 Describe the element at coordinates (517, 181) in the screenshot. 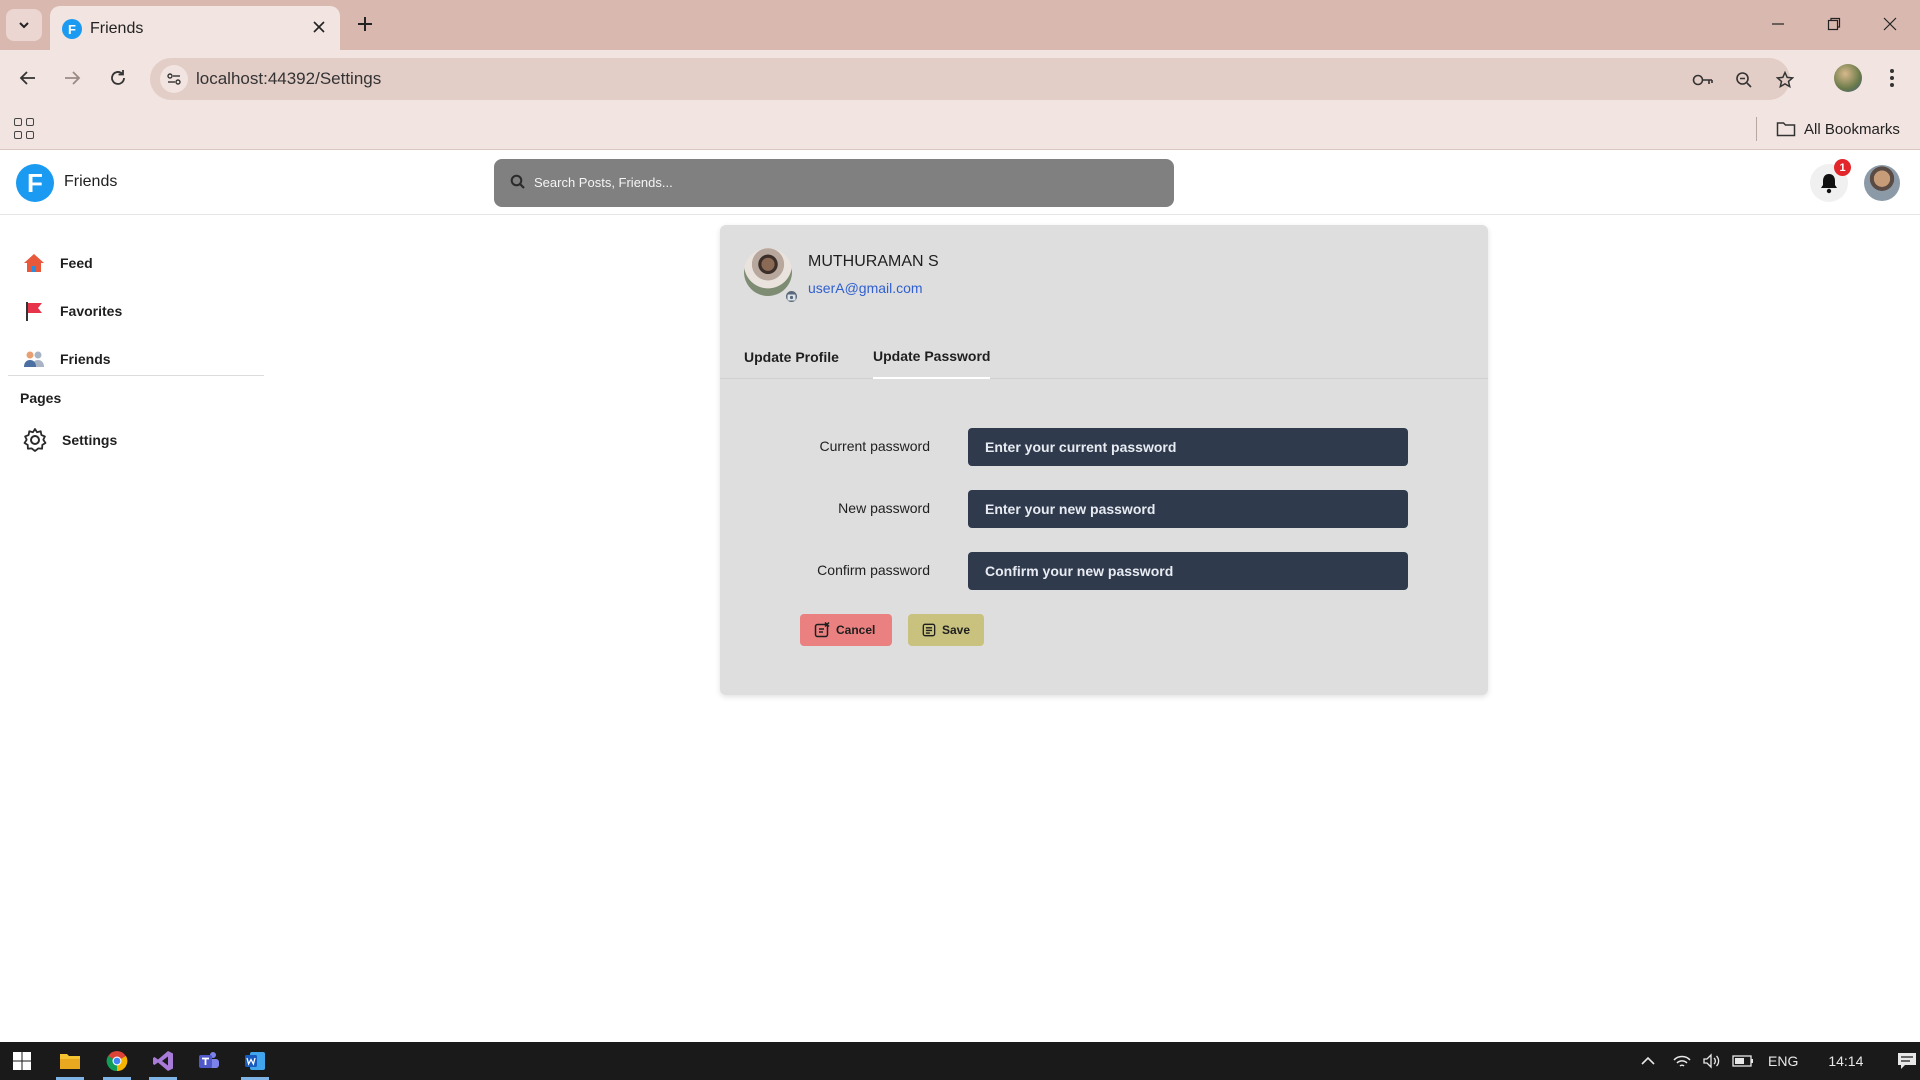

I see `search-icon` at that location.